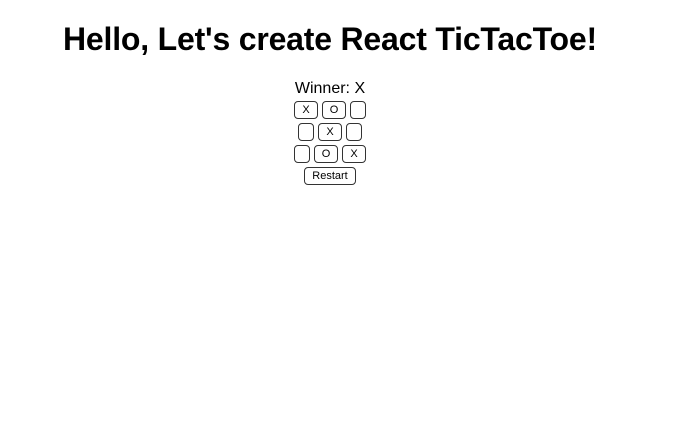 The image size is (688, 429). What do you see at coordinates (306, 110) in the screenshot?
I see `square-1-1: X` at bounding box center [306, 110].